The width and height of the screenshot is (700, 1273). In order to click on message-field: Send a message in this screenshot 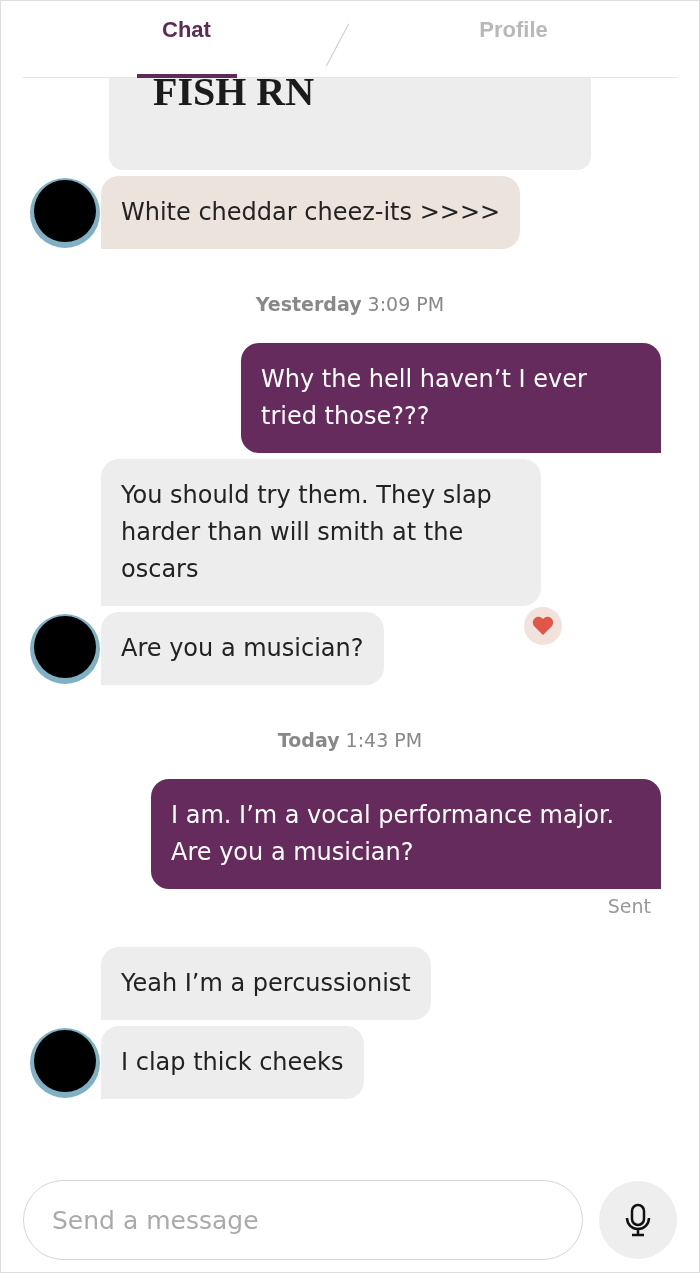, I will do `click(303, 1220)`.